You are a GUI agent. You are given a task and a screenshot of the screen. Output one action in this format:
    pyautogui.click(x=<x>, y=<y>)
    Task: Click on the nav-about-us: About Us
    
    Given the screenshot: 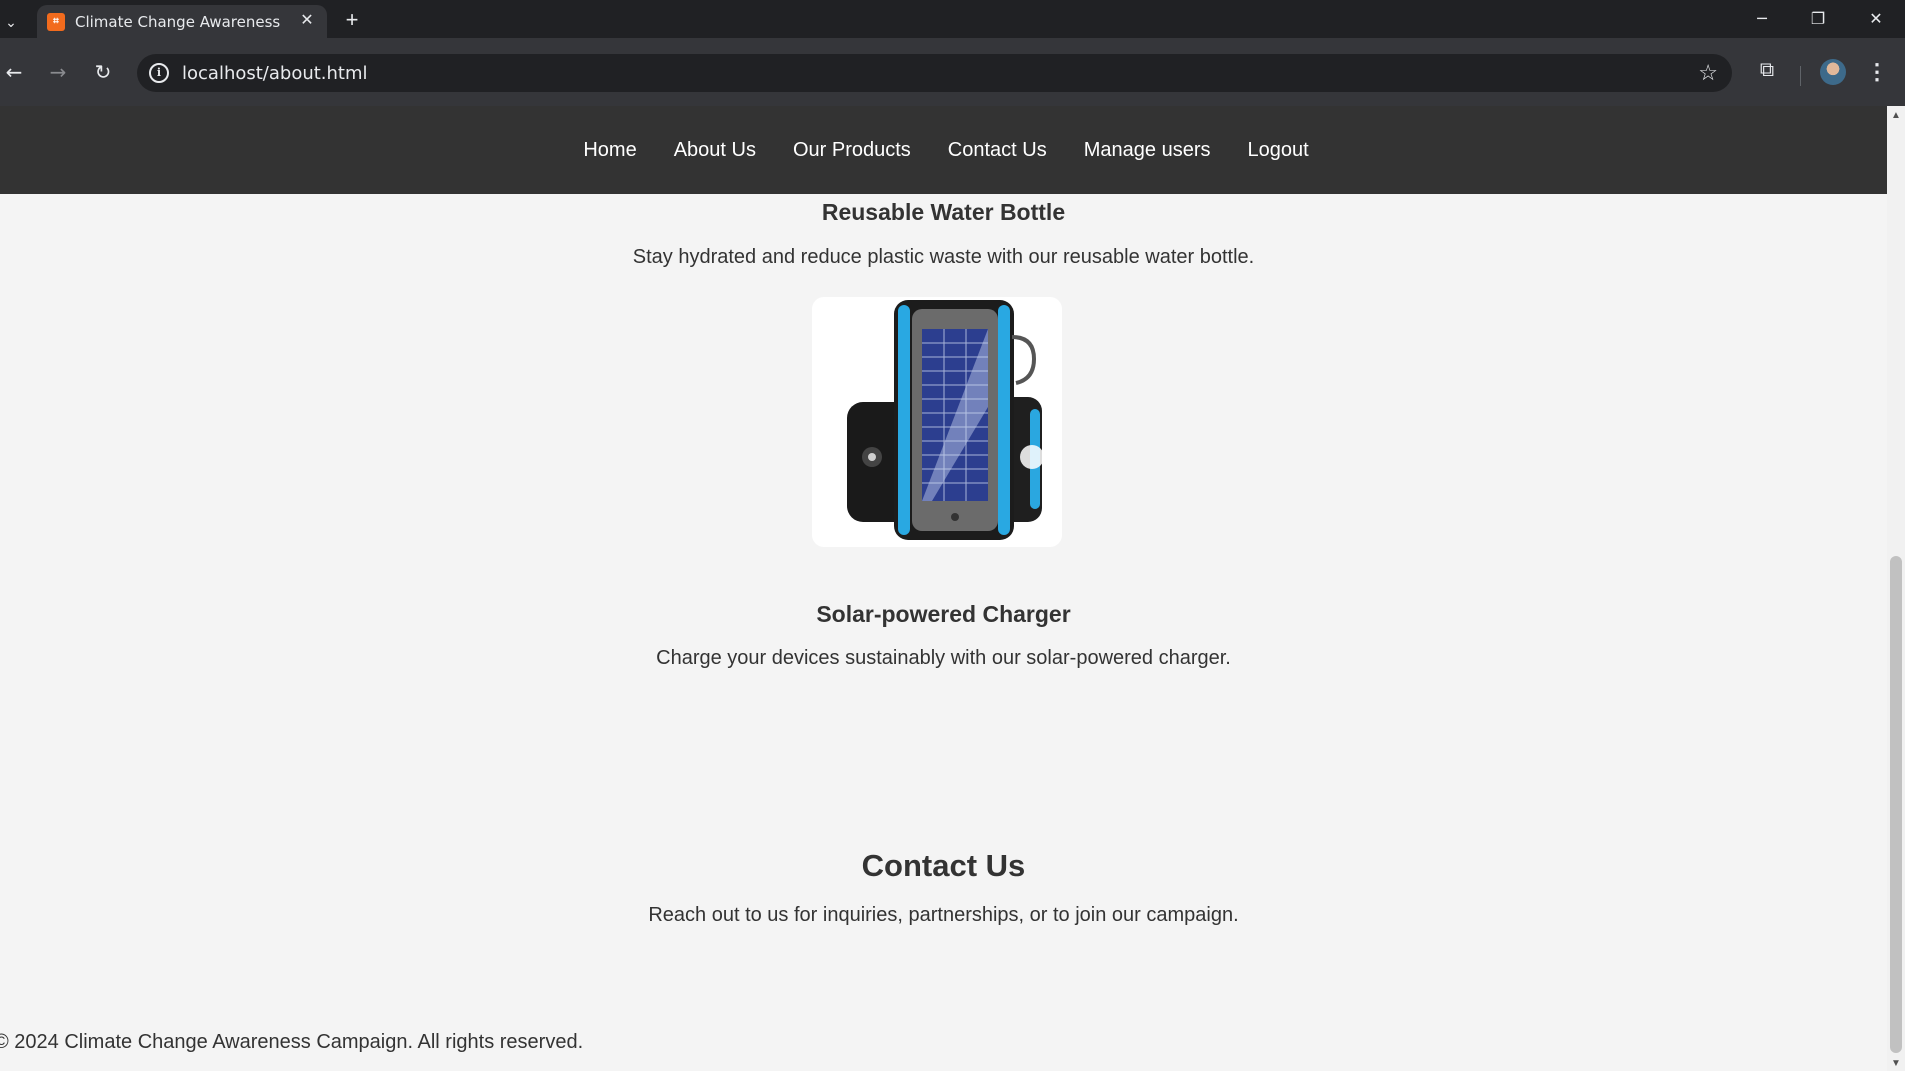 What is the action you would take?
    pyautogui.click(x=715, y=150)
    